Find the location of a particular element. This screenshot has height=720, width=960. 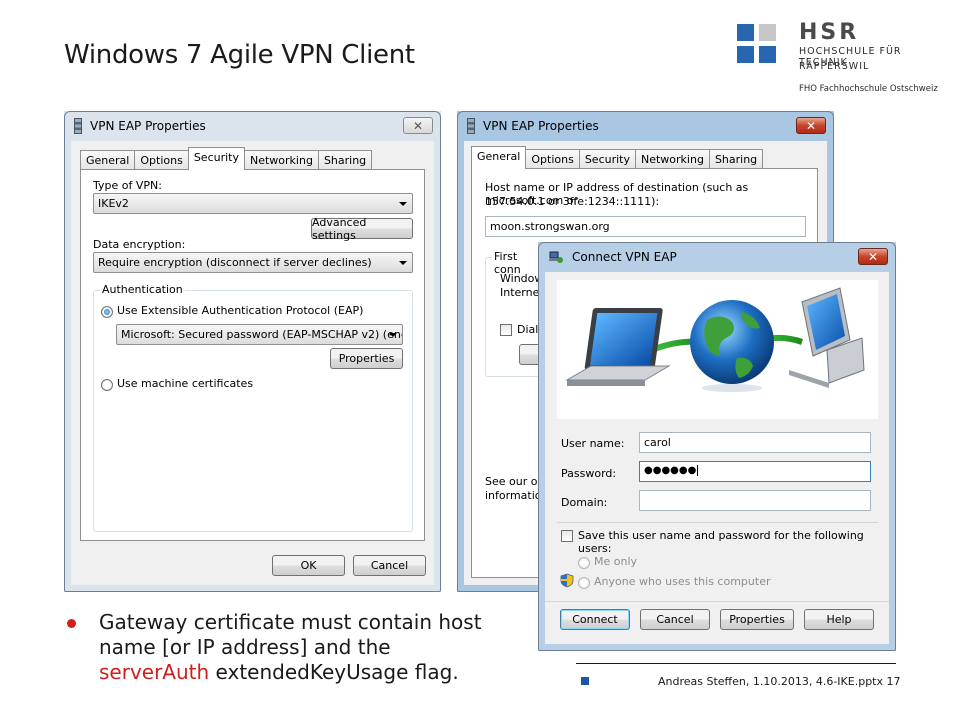

machine-certificates-radio is located at coordinates (107, 385).